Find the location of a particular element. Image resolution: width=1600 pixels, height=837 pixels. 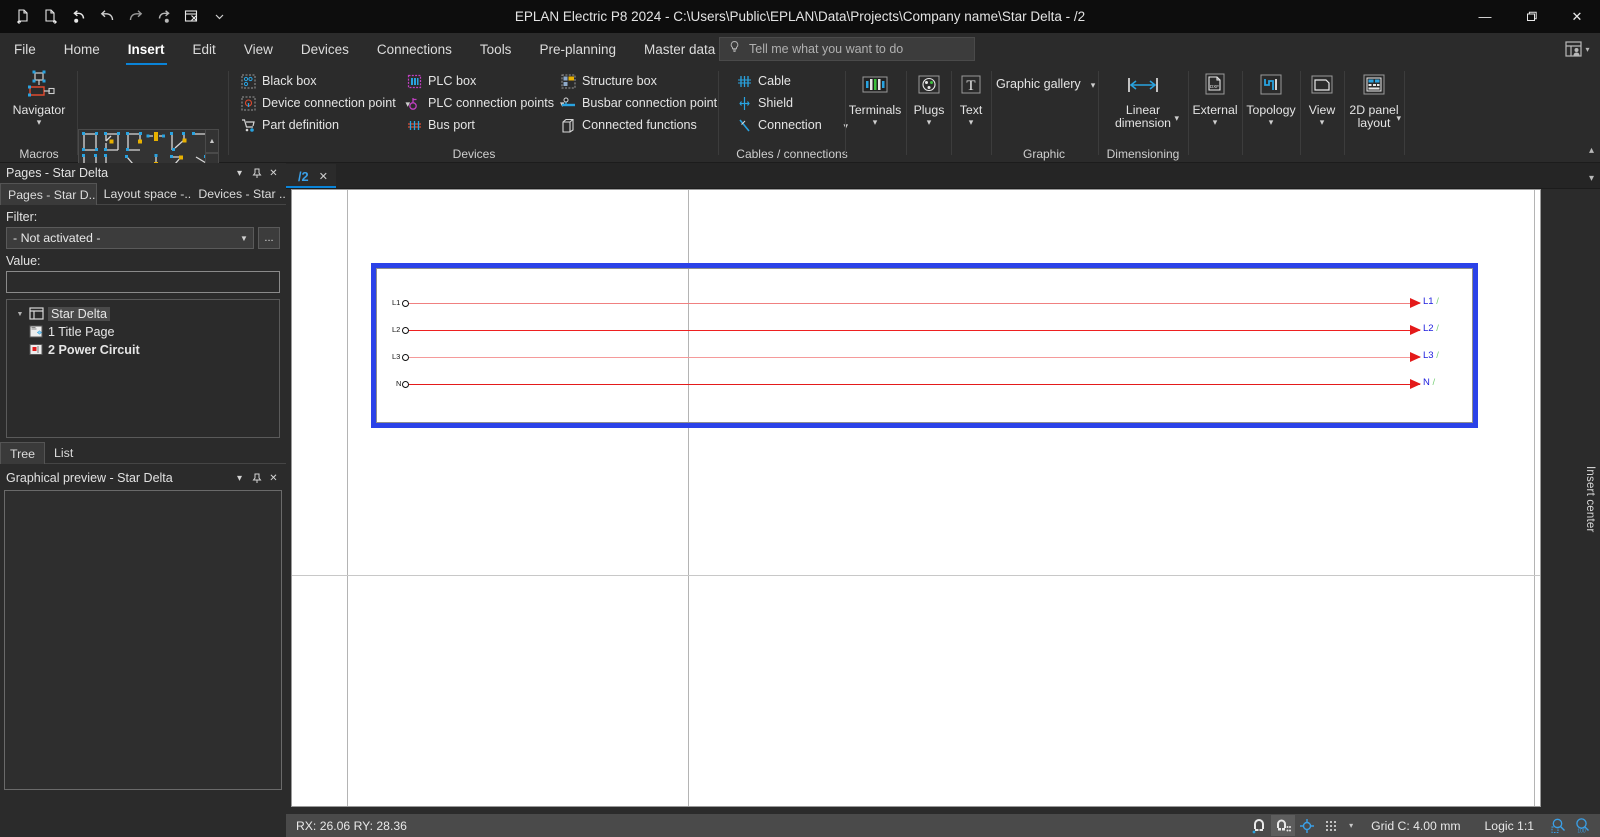

collapse-ribbon-icon: ▴ is located at coordinates (1591, 150).